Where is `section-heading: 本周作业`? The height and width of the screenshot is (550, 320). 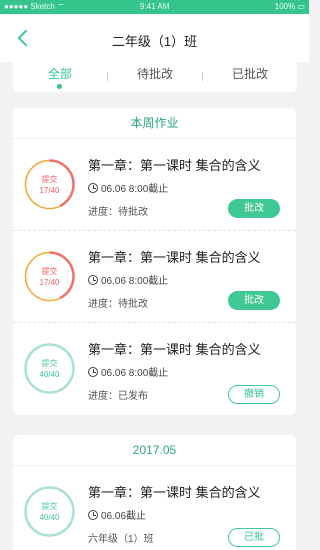
section-heading: 本周作业 is located at coordinates (154, 123).